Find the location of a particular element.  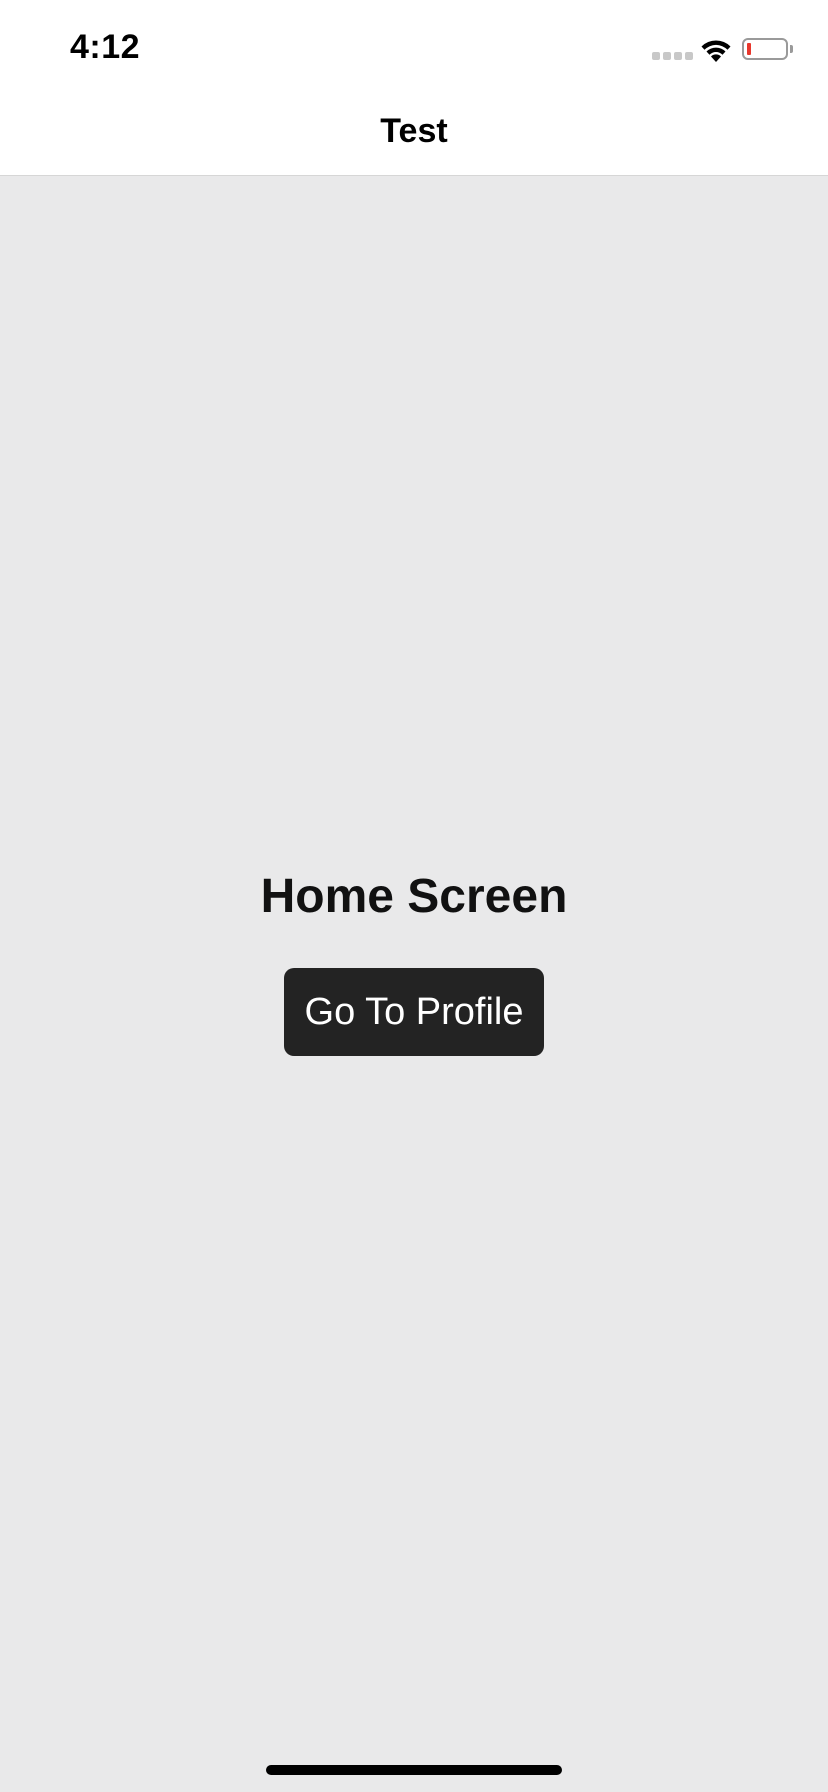

page-title: Home Screen is located at coordinates (414, 896).